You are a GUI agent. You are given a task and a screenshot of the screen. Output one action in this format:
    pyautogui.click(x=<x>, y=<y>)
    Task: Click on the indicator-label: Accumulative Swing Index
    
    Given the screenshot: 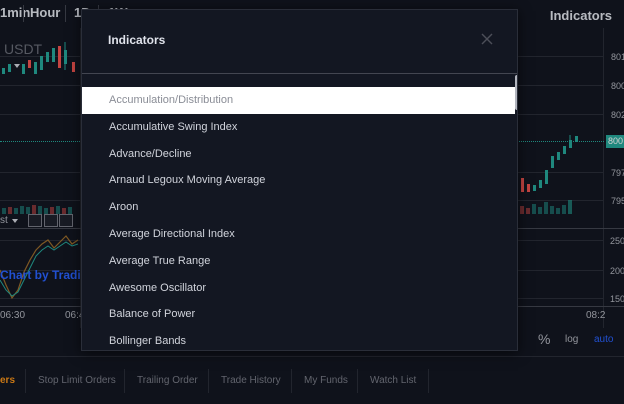 What is the action you would take?
    pyautogui.click(x=173, y=126)
    